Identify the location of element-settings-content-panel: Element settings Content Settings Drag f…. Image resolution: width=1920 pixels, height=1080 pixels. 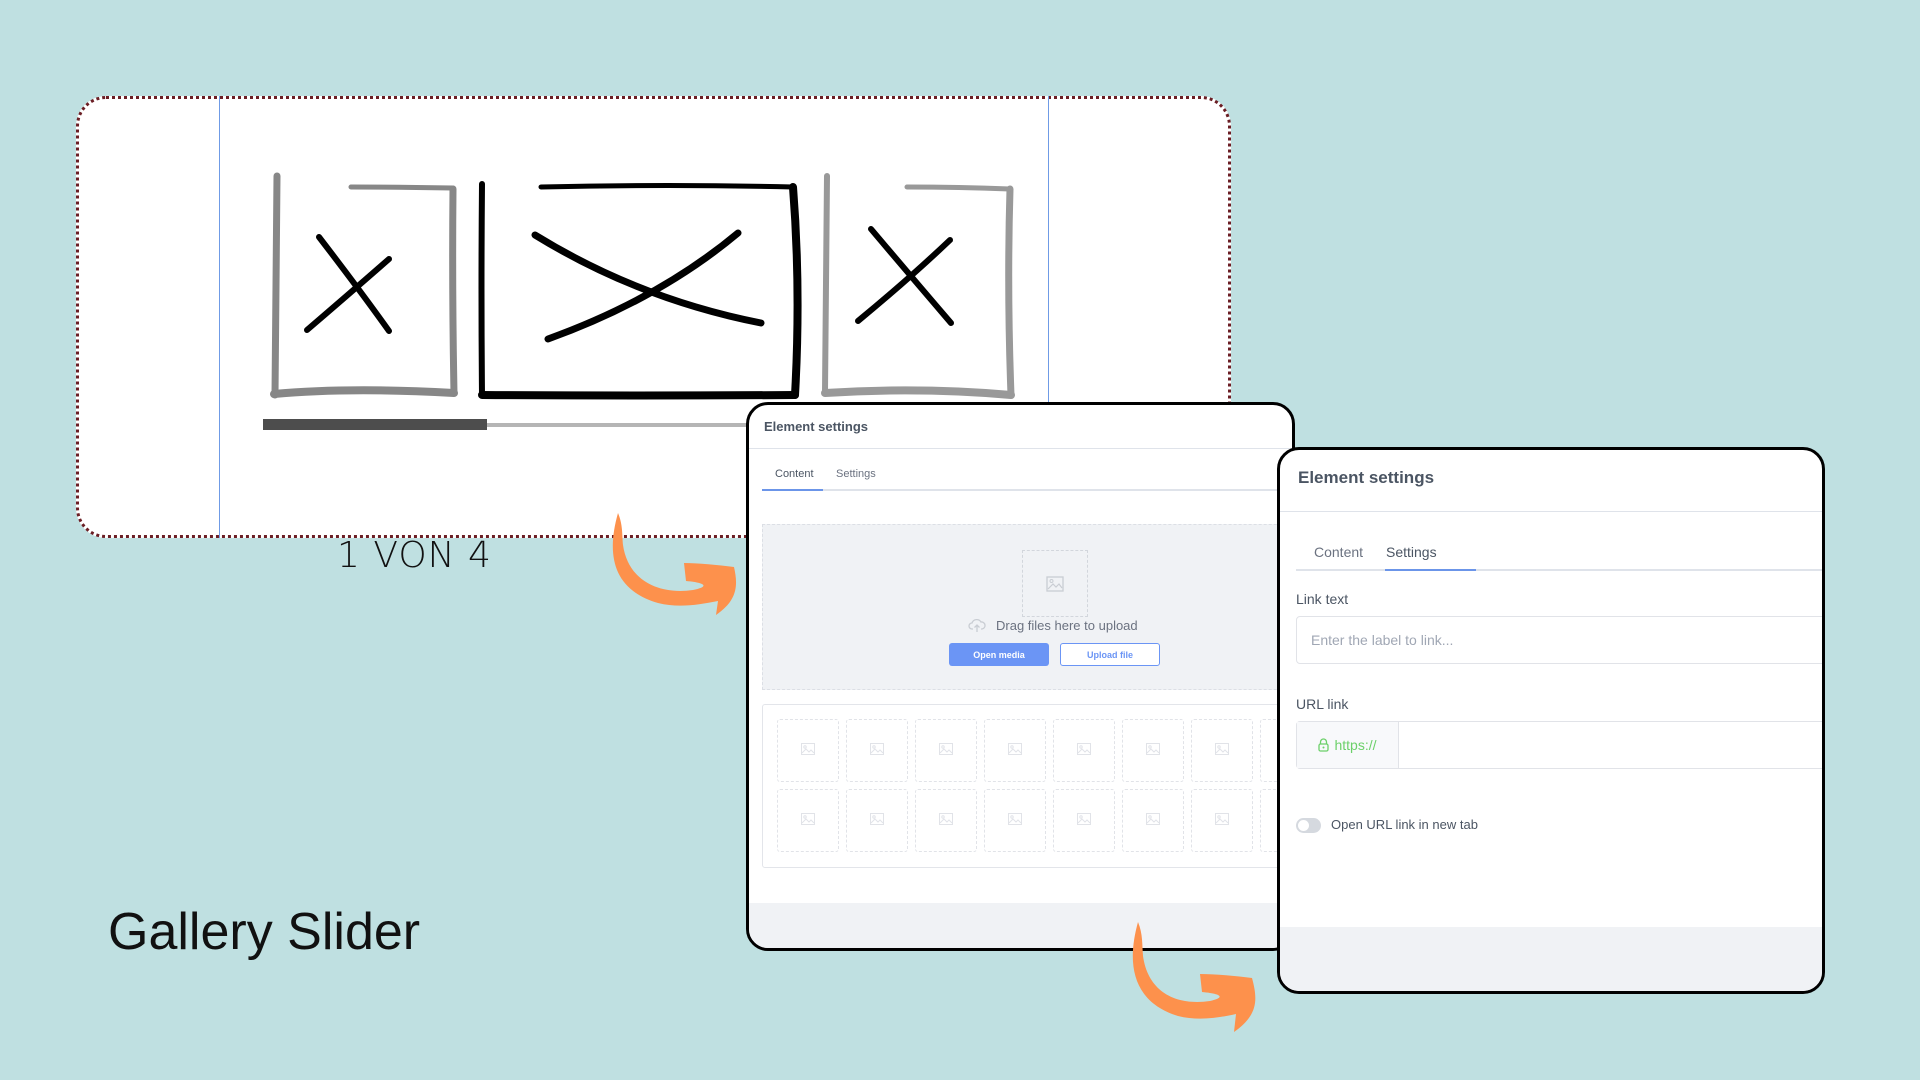
(1020, 676).